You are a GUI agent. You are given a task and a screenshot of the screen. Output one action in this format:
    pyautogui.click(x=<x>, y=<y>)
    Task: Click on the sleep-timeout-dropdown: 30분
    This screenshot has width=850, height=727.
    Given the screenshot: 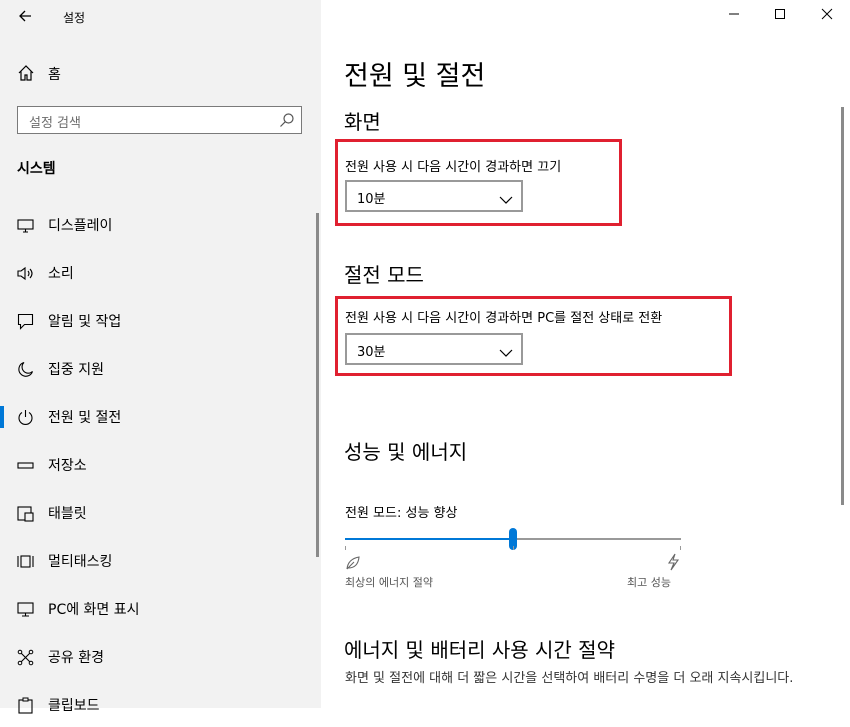 What is the action you would take?
    pyautogui.click(x=434, y=349)
    